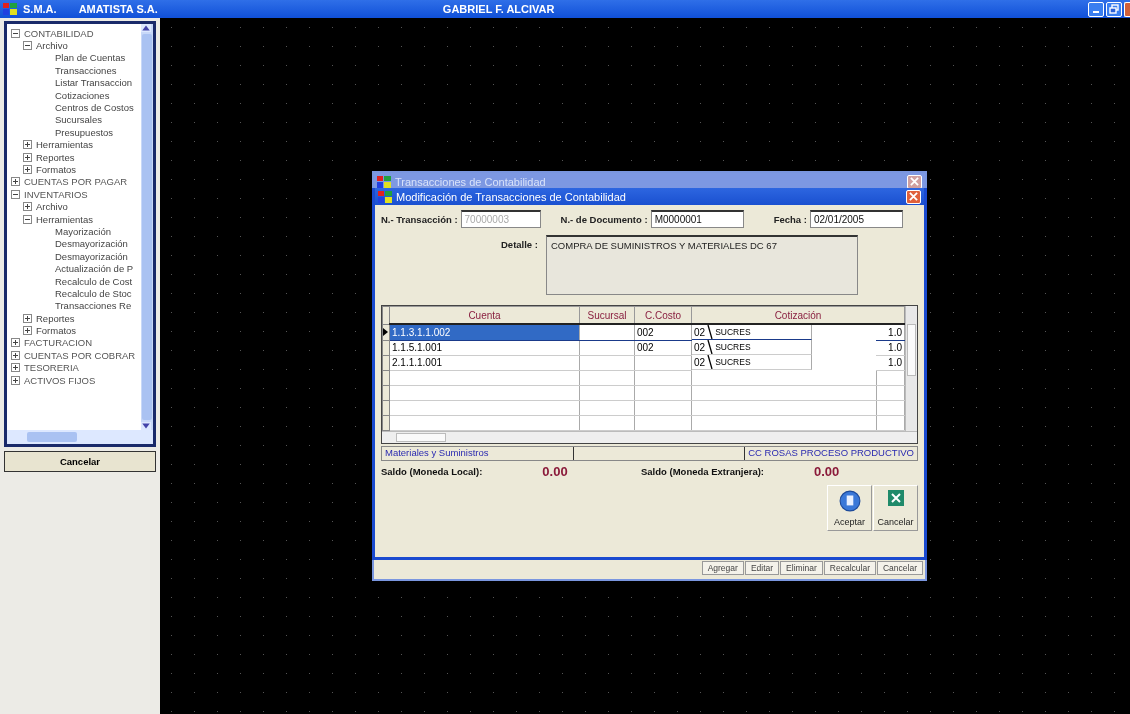 The image size is (1130, 714). I want to click on restore-button, so click(1114, 9).